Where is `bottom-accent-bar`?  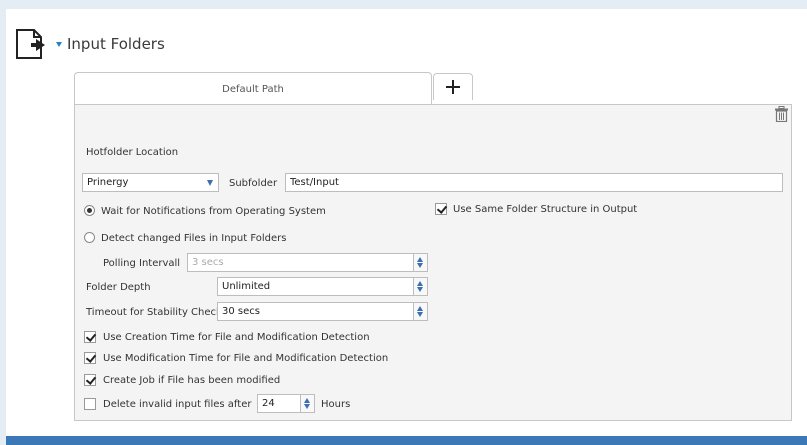
bottom-accent-bar is located at coordinates (406, 440).